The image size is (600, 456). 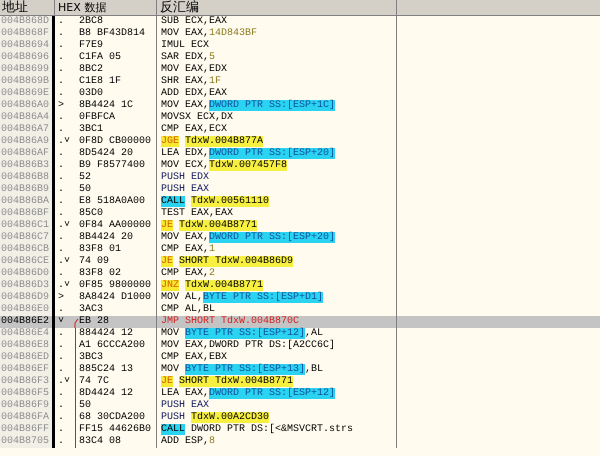 What do you see at coordinates (25, 249) in the screenshot?
I see `address-cell: 004B86CB` at bounding box center [25, 249].